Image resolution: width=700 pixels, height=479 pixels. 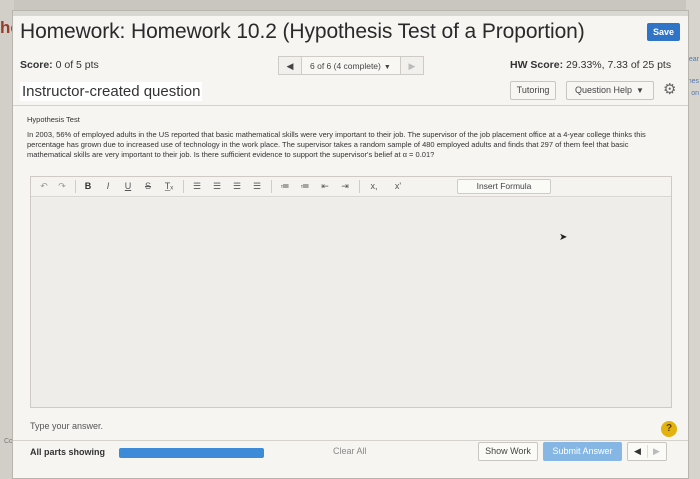 What do you see at coordinates (77, 65) in the screenshot?
I see `score-value: 0 of 5 pts` at bounding box center [77, 65].